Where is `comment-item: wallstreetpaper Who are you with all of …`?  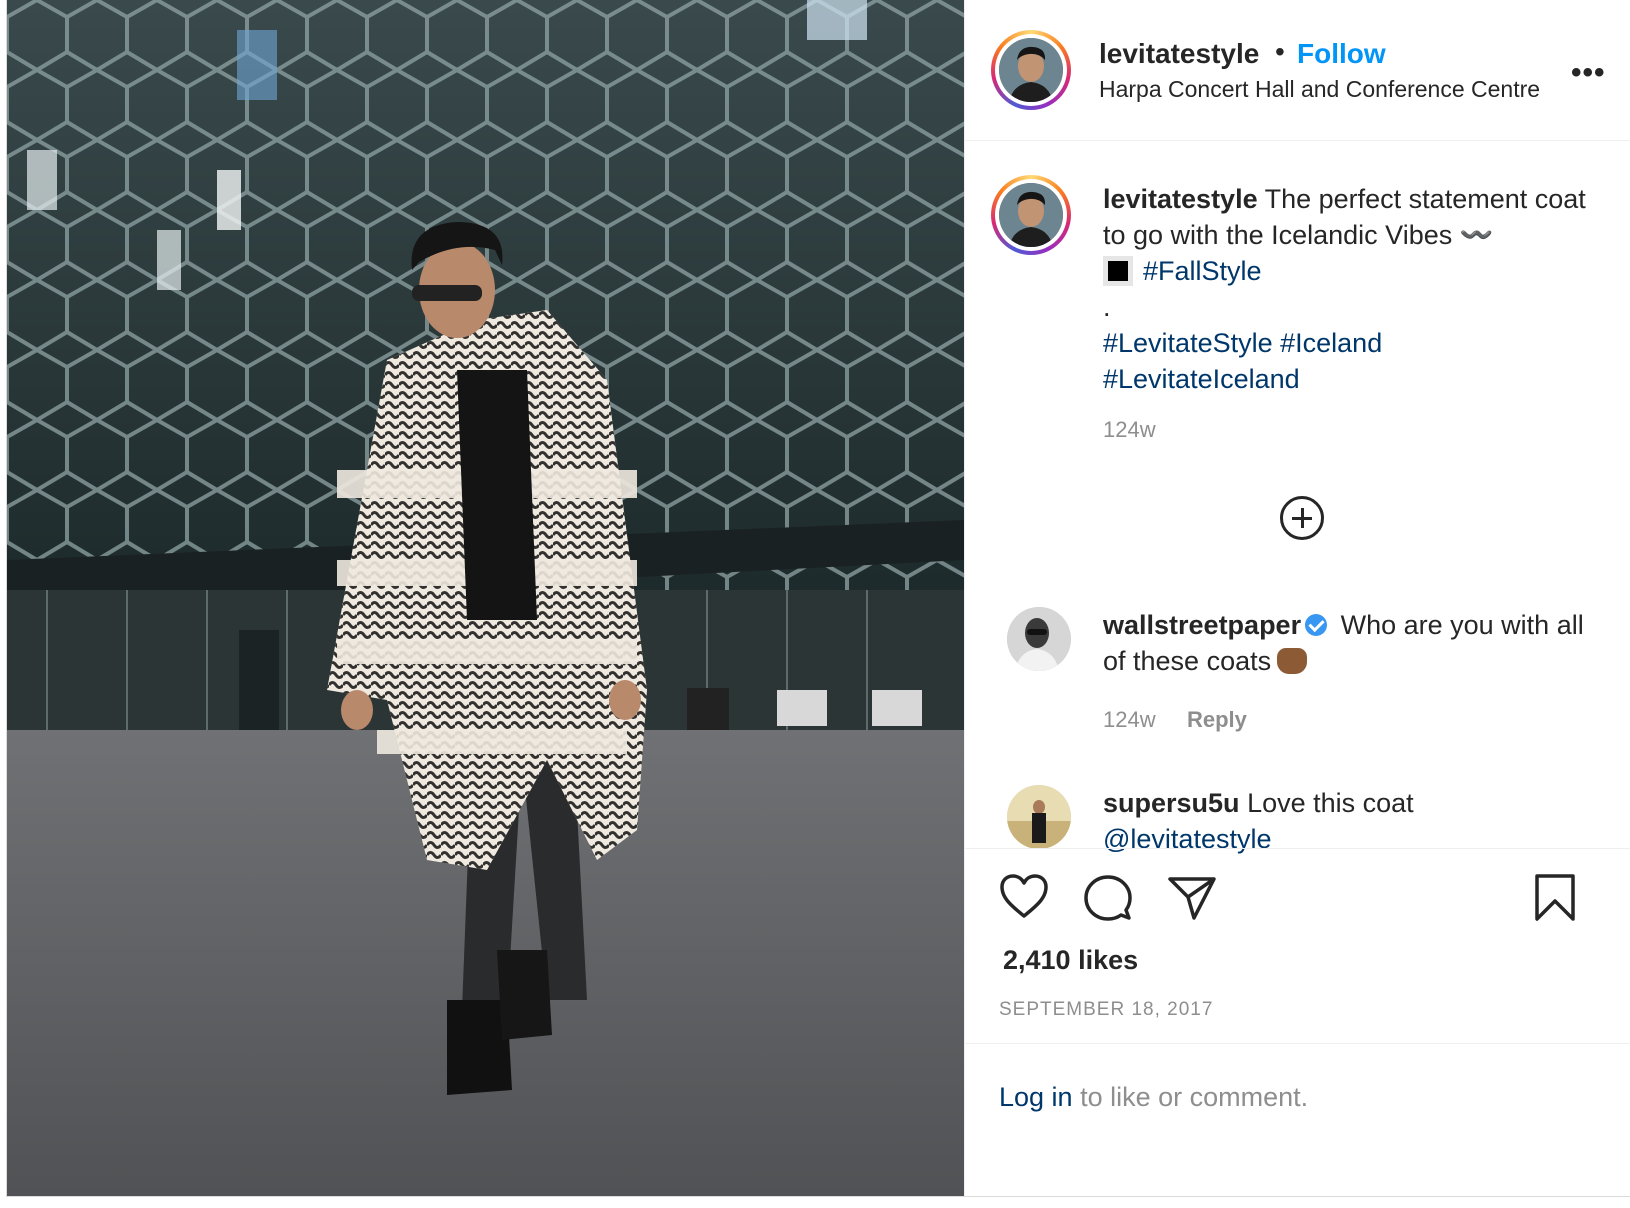
comment-item: wallstreetpaper Who are you with all of … is located at coordinates (1358, 643).